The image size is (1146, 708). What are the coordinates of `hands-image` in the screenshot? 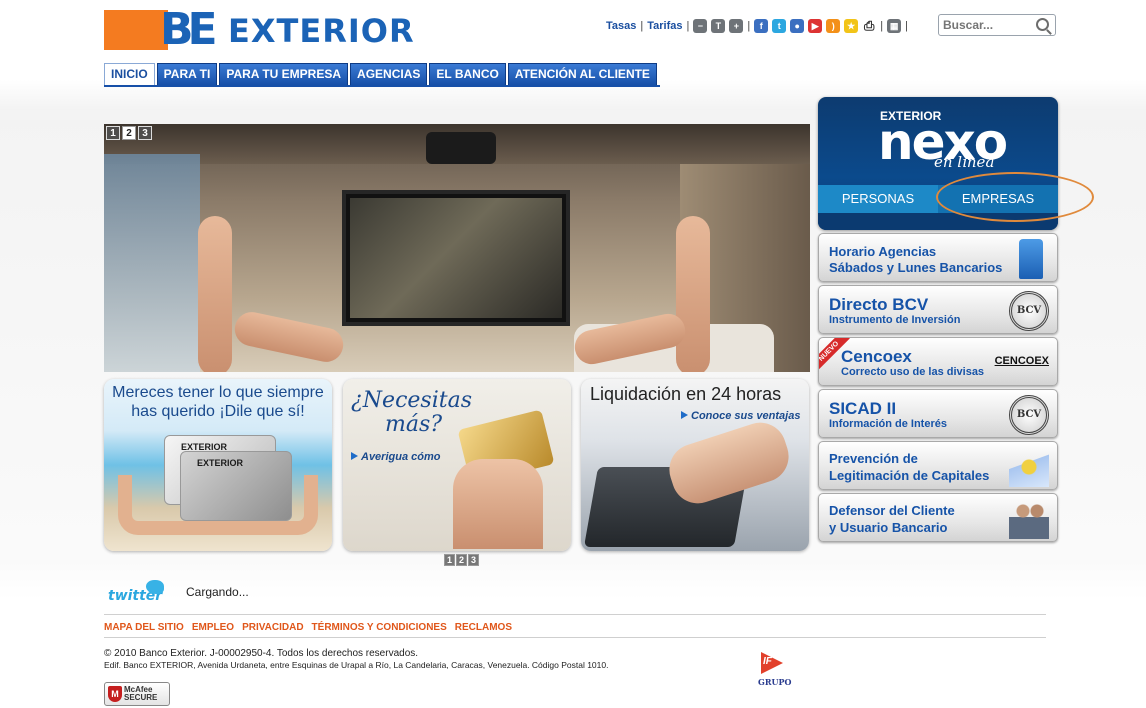 It's located at (218, 505).